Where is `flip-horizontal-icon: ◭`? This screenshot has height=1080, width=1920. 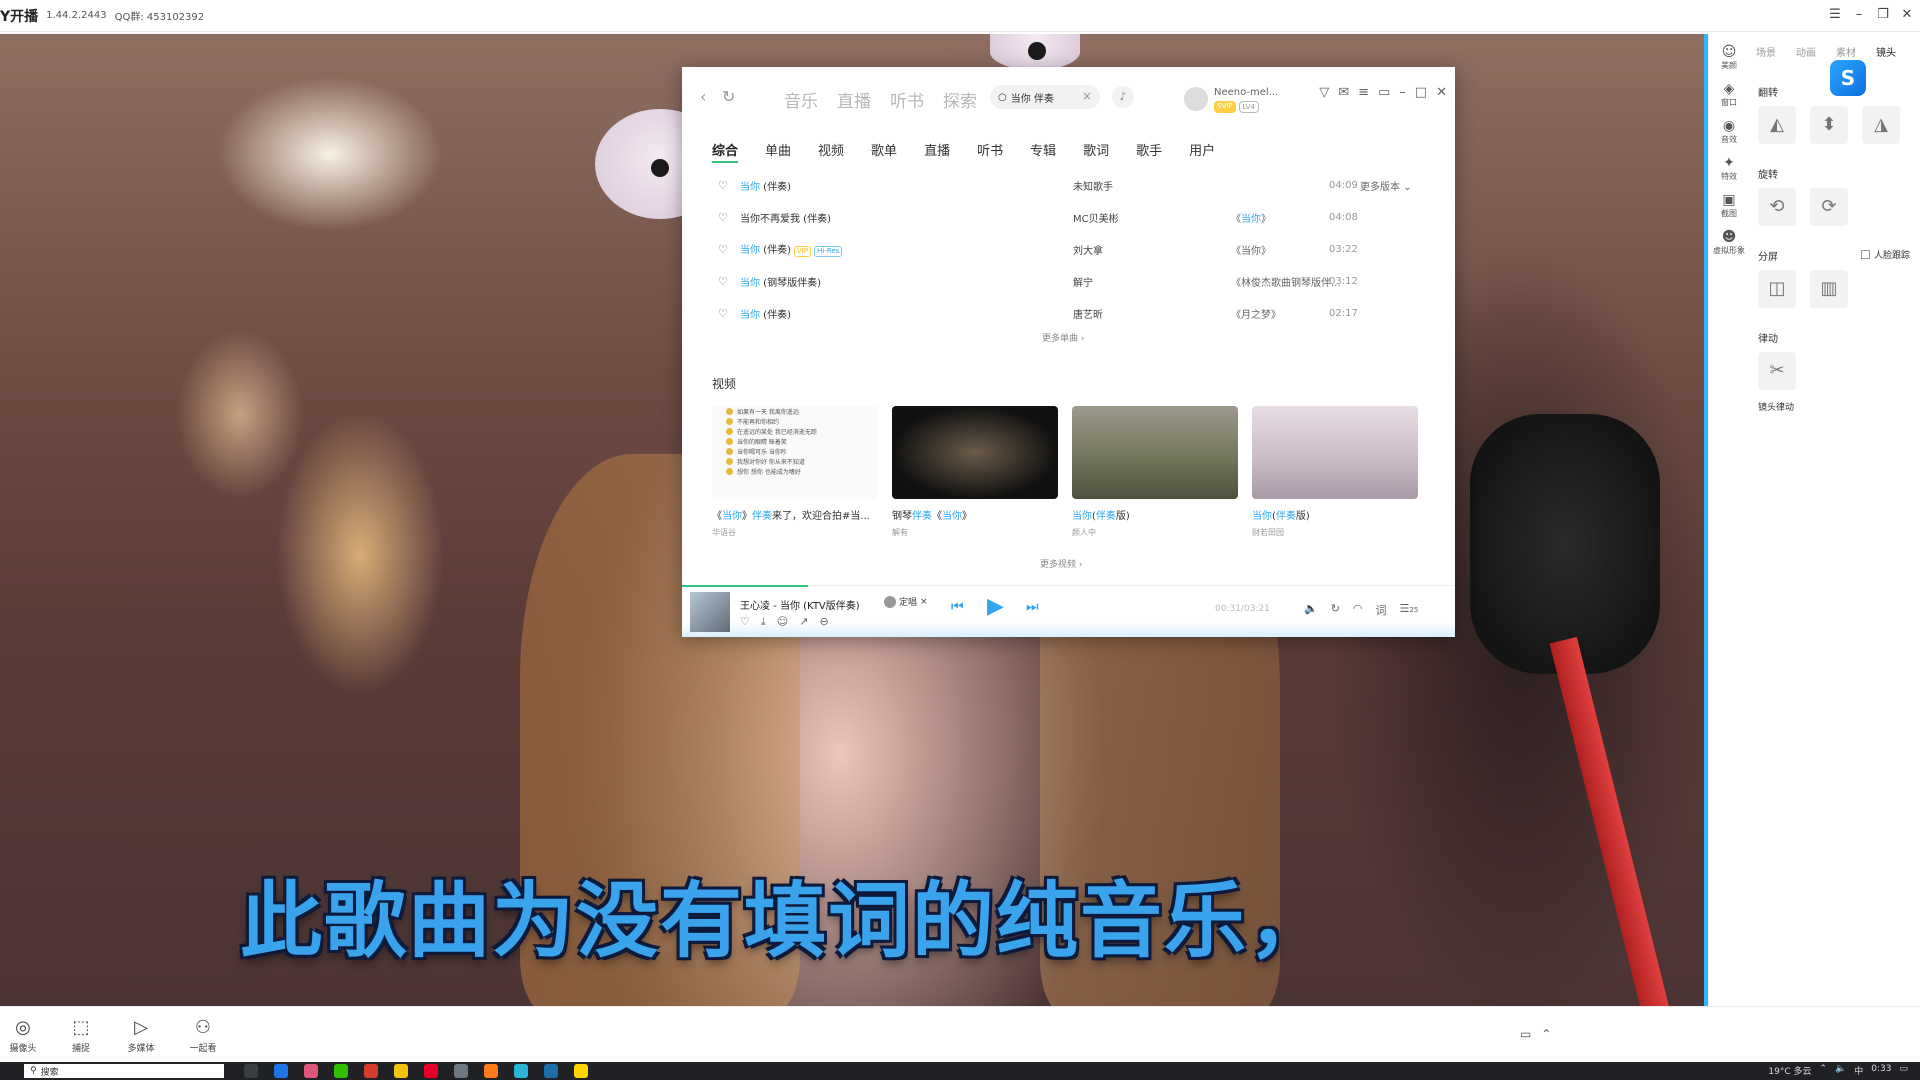
flip-horizontal-icon: ◭ is located at coordinates (1777, 125).